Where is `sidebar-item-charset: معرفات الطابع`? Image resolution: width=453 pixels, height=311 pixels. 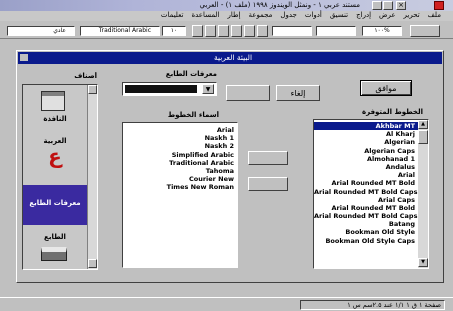 sidebar-item-charset: معرفات الطابع is located at coordinates (55, 205).